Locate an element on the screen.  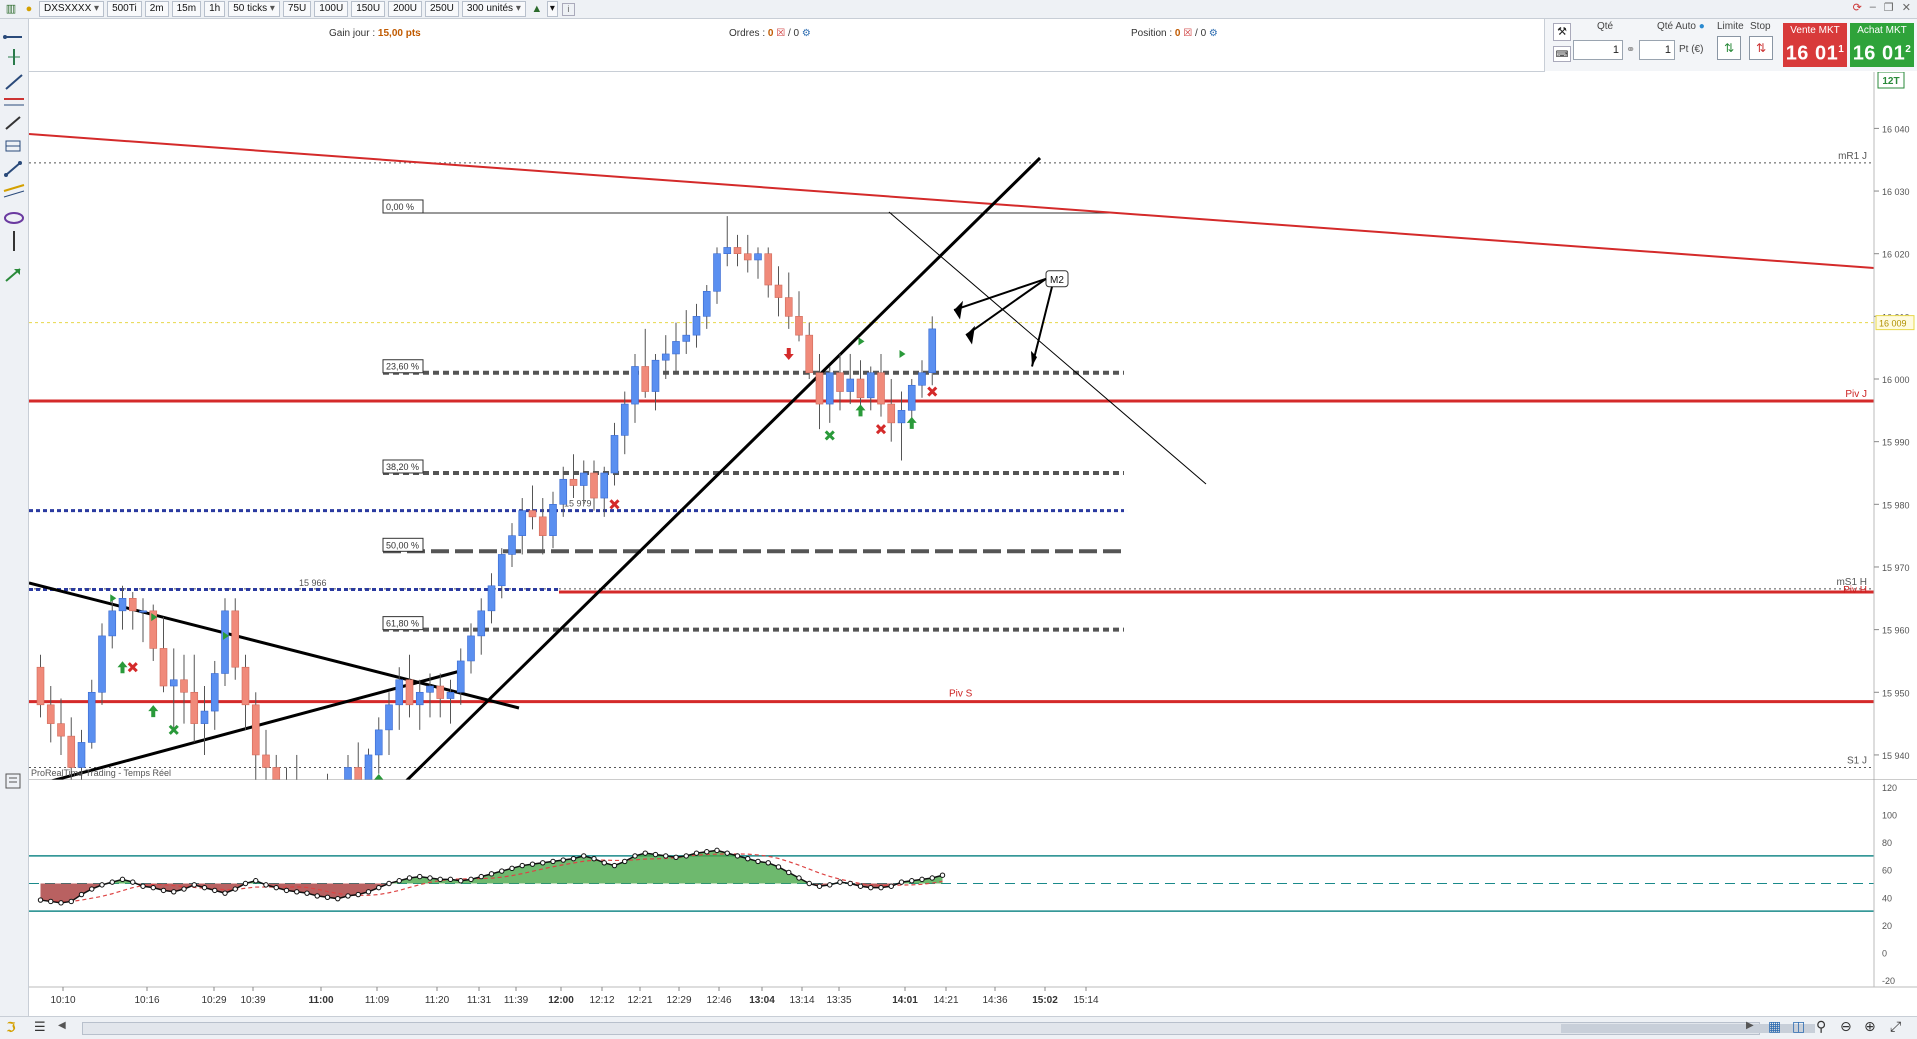
orders-settings-icon: ⚙ is located at coordinates (806, 33).